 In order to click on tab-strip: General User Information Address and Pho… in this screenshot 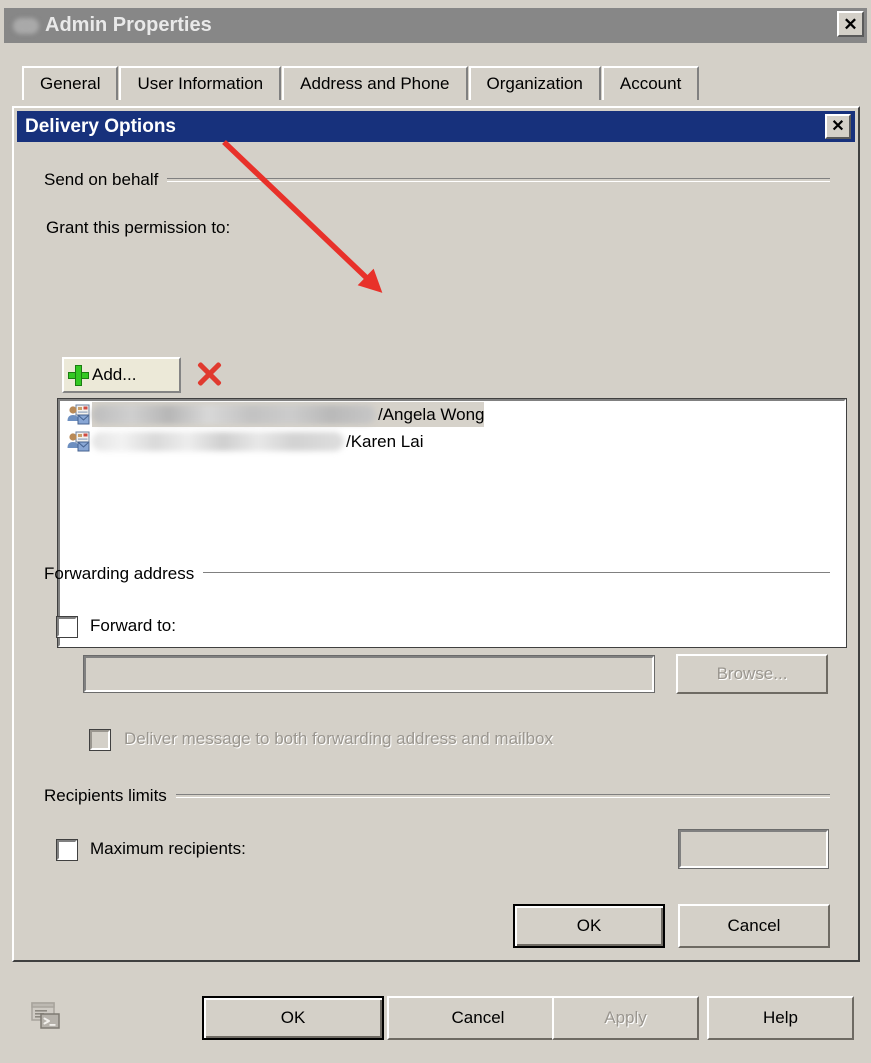, I will do `click(442, 80)`.